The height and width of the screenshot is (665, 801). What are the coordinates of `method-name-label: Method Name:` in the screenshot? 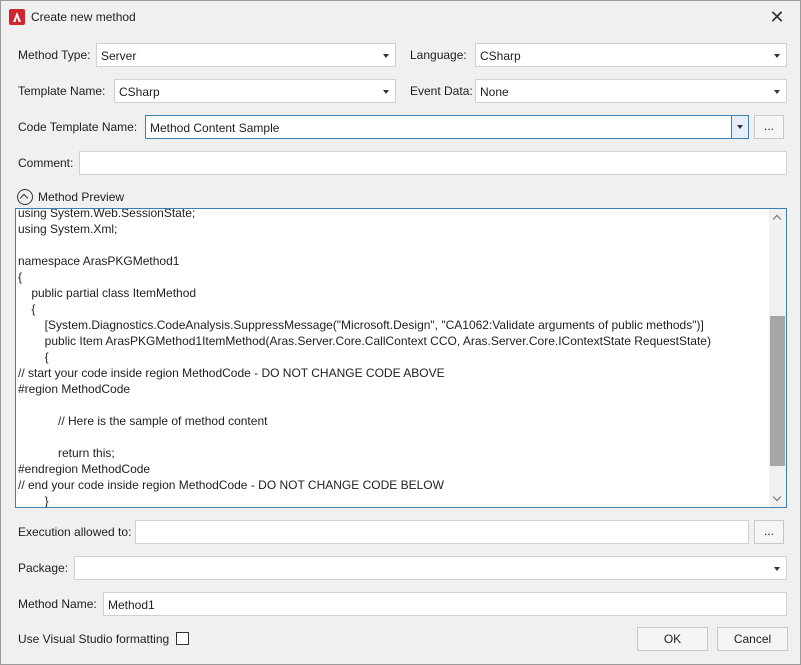 It's located at (57, 604).